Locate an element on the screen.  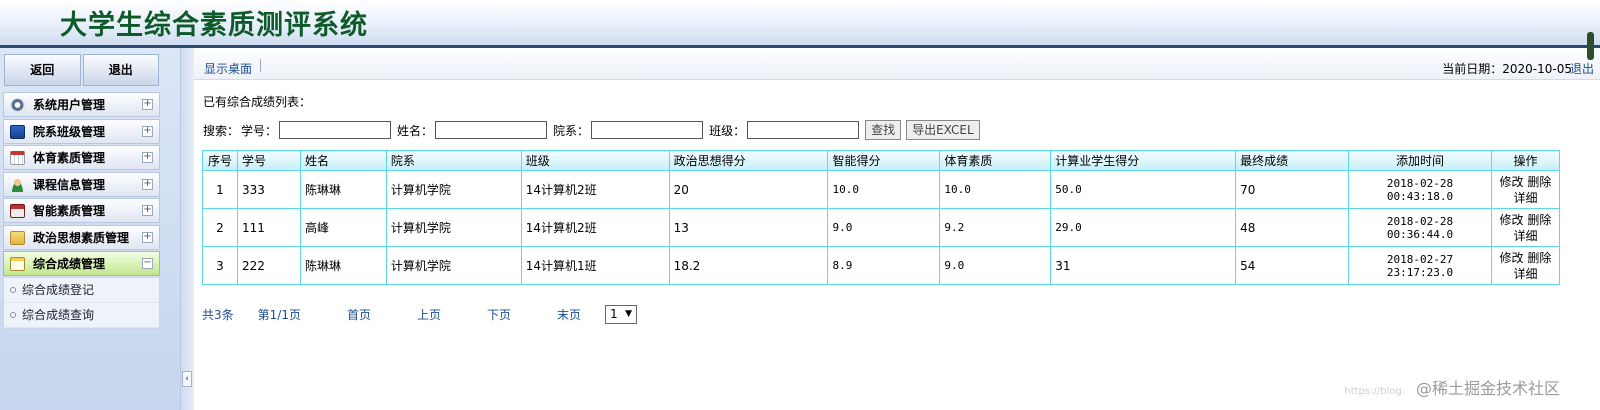
cell-sports: 10.0 is located at coordinates (995, 189).